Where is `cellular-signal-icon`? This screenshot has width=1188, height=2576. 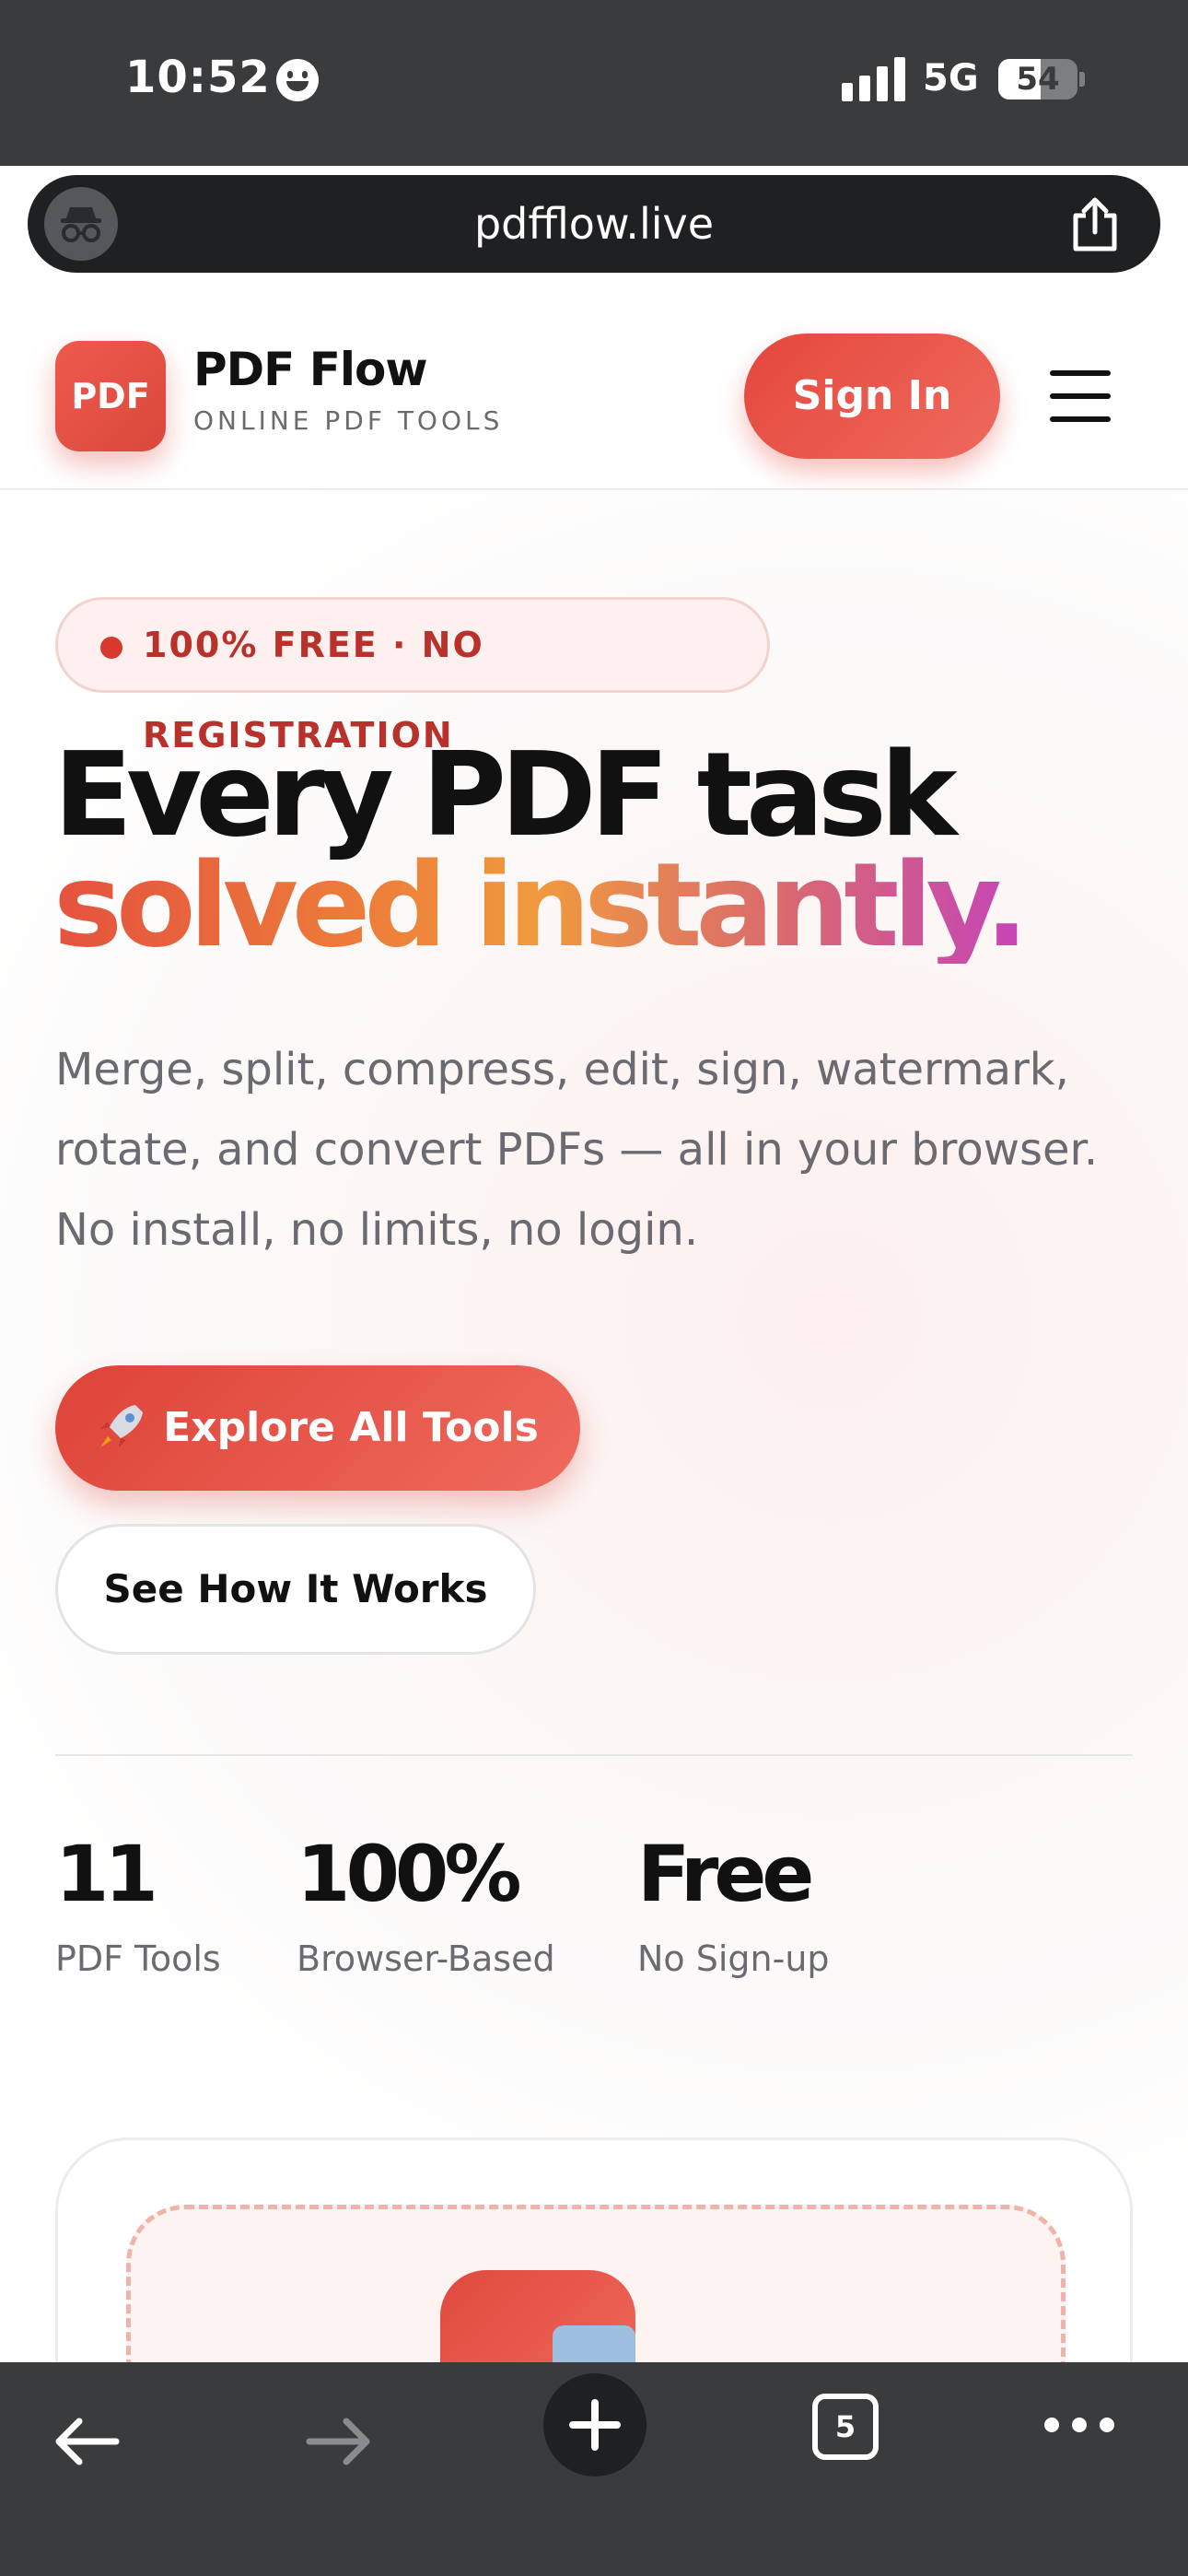 cellular-signal-icon is located at coordinates (874, 79).